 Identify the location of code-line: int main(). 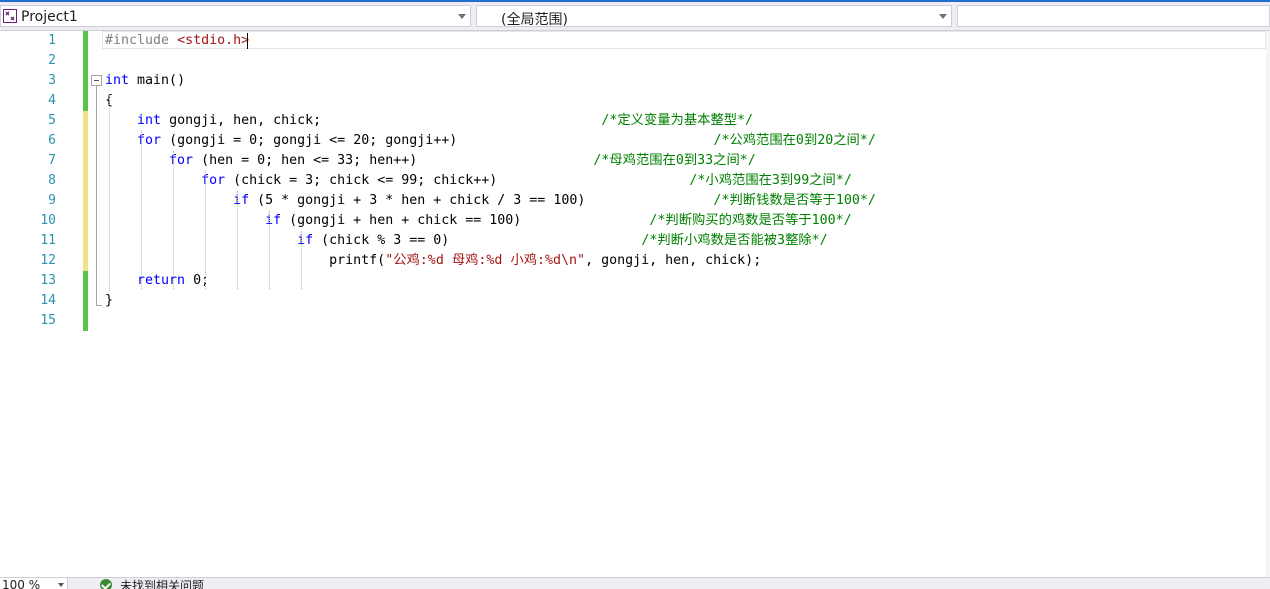
(145, 81).